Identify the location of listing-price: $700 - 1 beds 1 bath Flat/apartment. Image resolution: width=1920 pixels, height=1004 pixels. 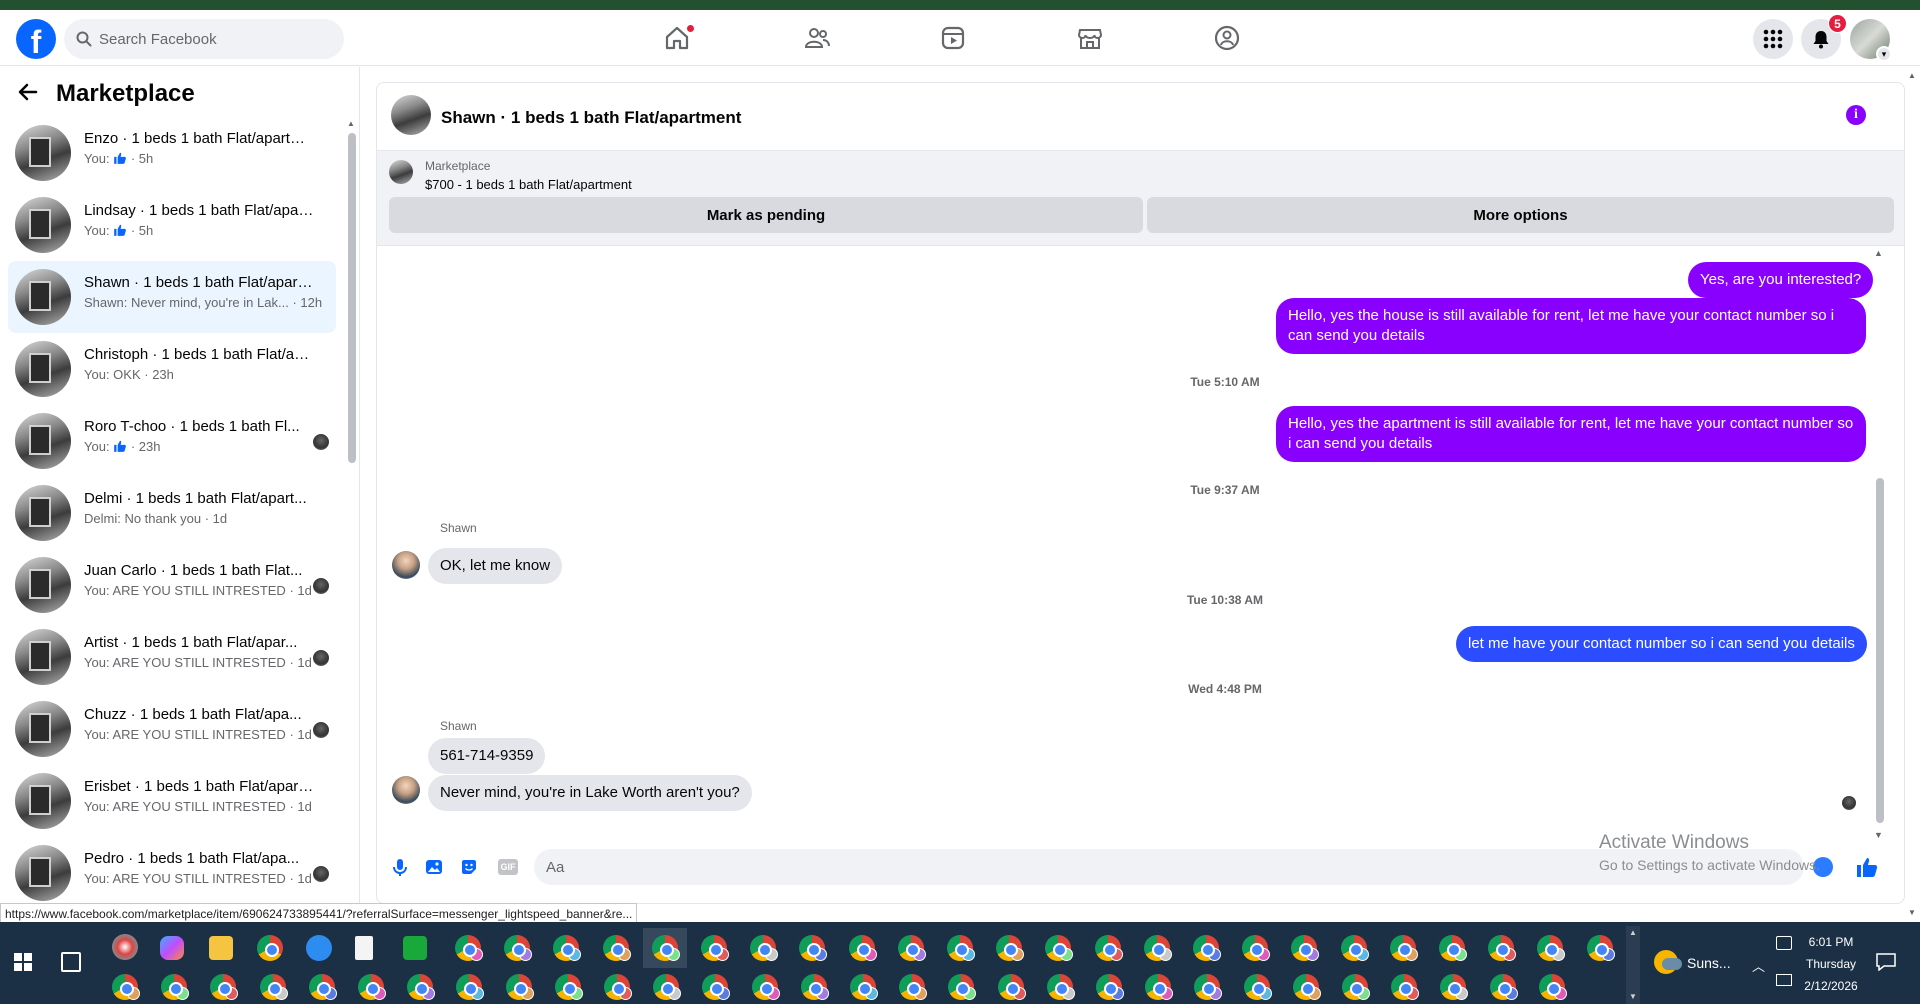
(528, 184).